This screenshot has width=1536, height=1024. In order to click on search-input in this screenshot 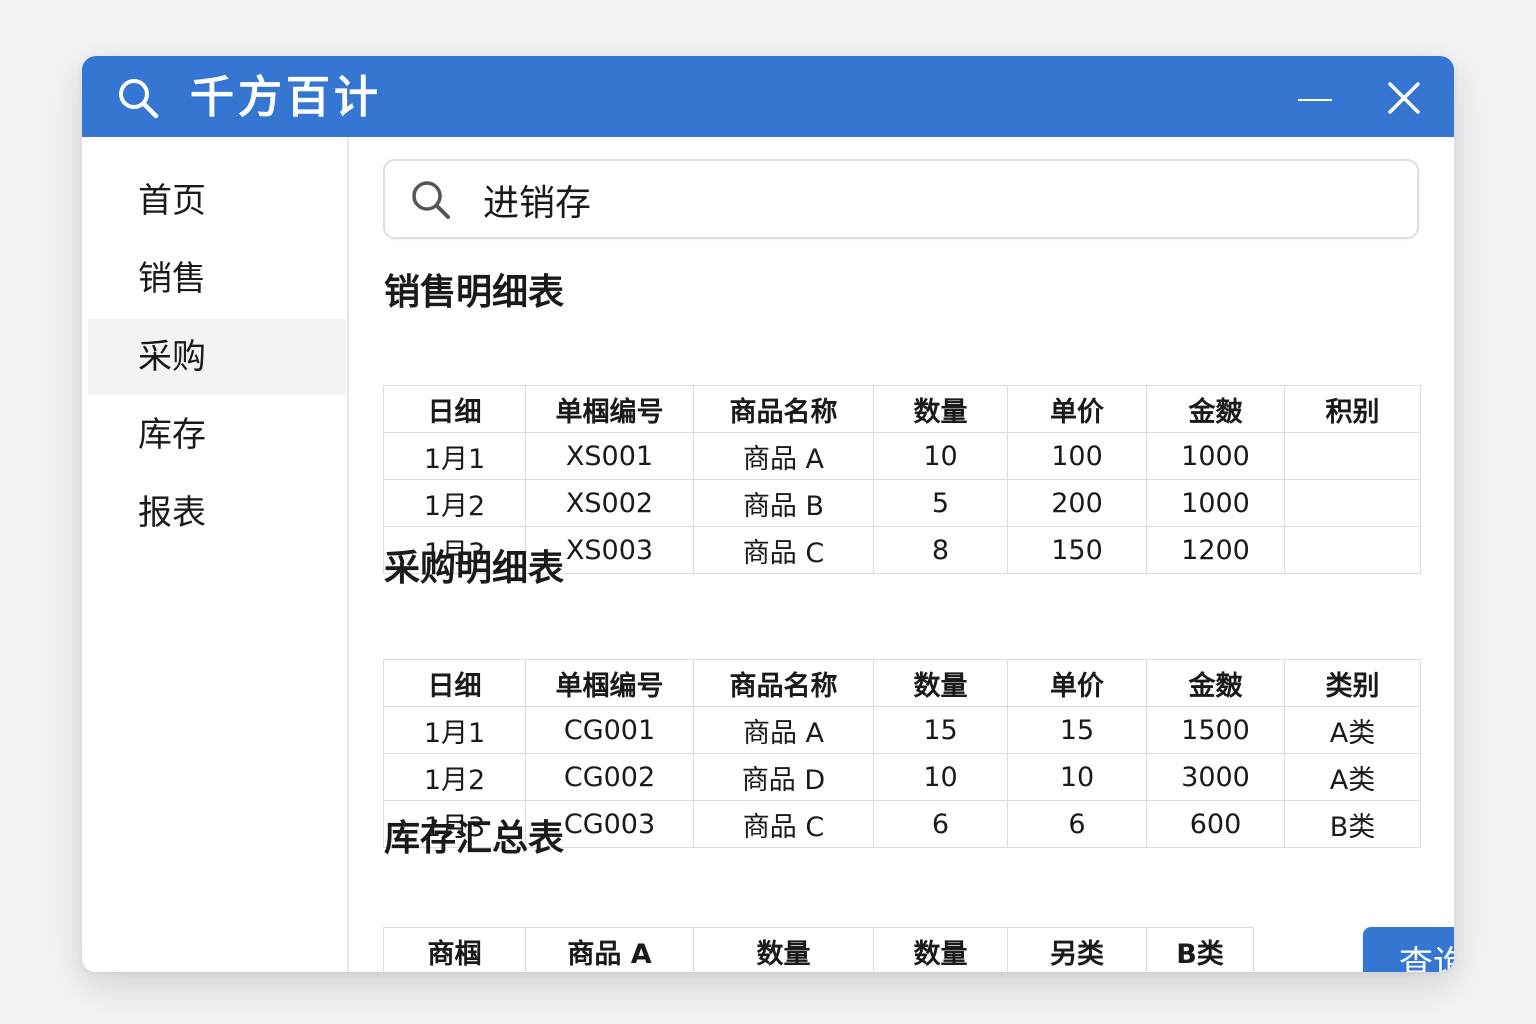, I will do `click(933, 200)`.